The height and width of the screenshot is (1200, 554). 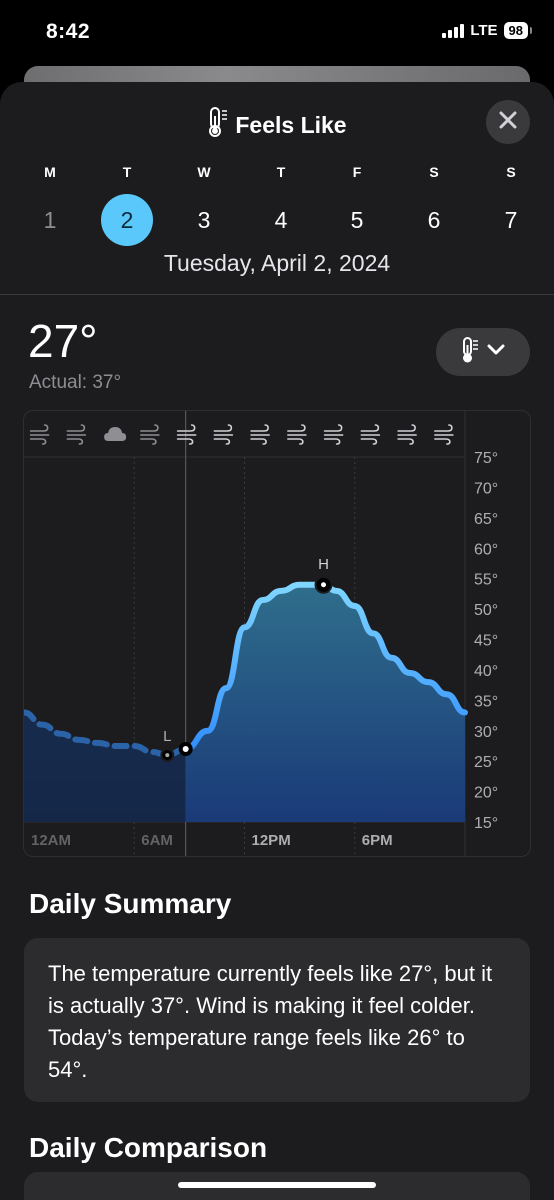 What do you see at coordinates (486, 732) in the screenshot?
I see `y-tick-label: 30°` at bounding box center [486, 732].